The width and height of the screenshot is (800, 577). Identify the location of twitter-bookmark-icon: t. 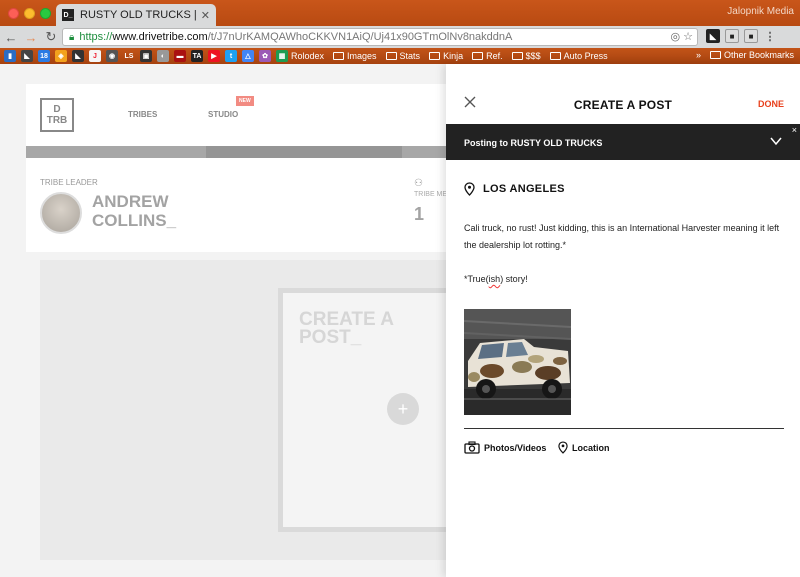
(231, 56).